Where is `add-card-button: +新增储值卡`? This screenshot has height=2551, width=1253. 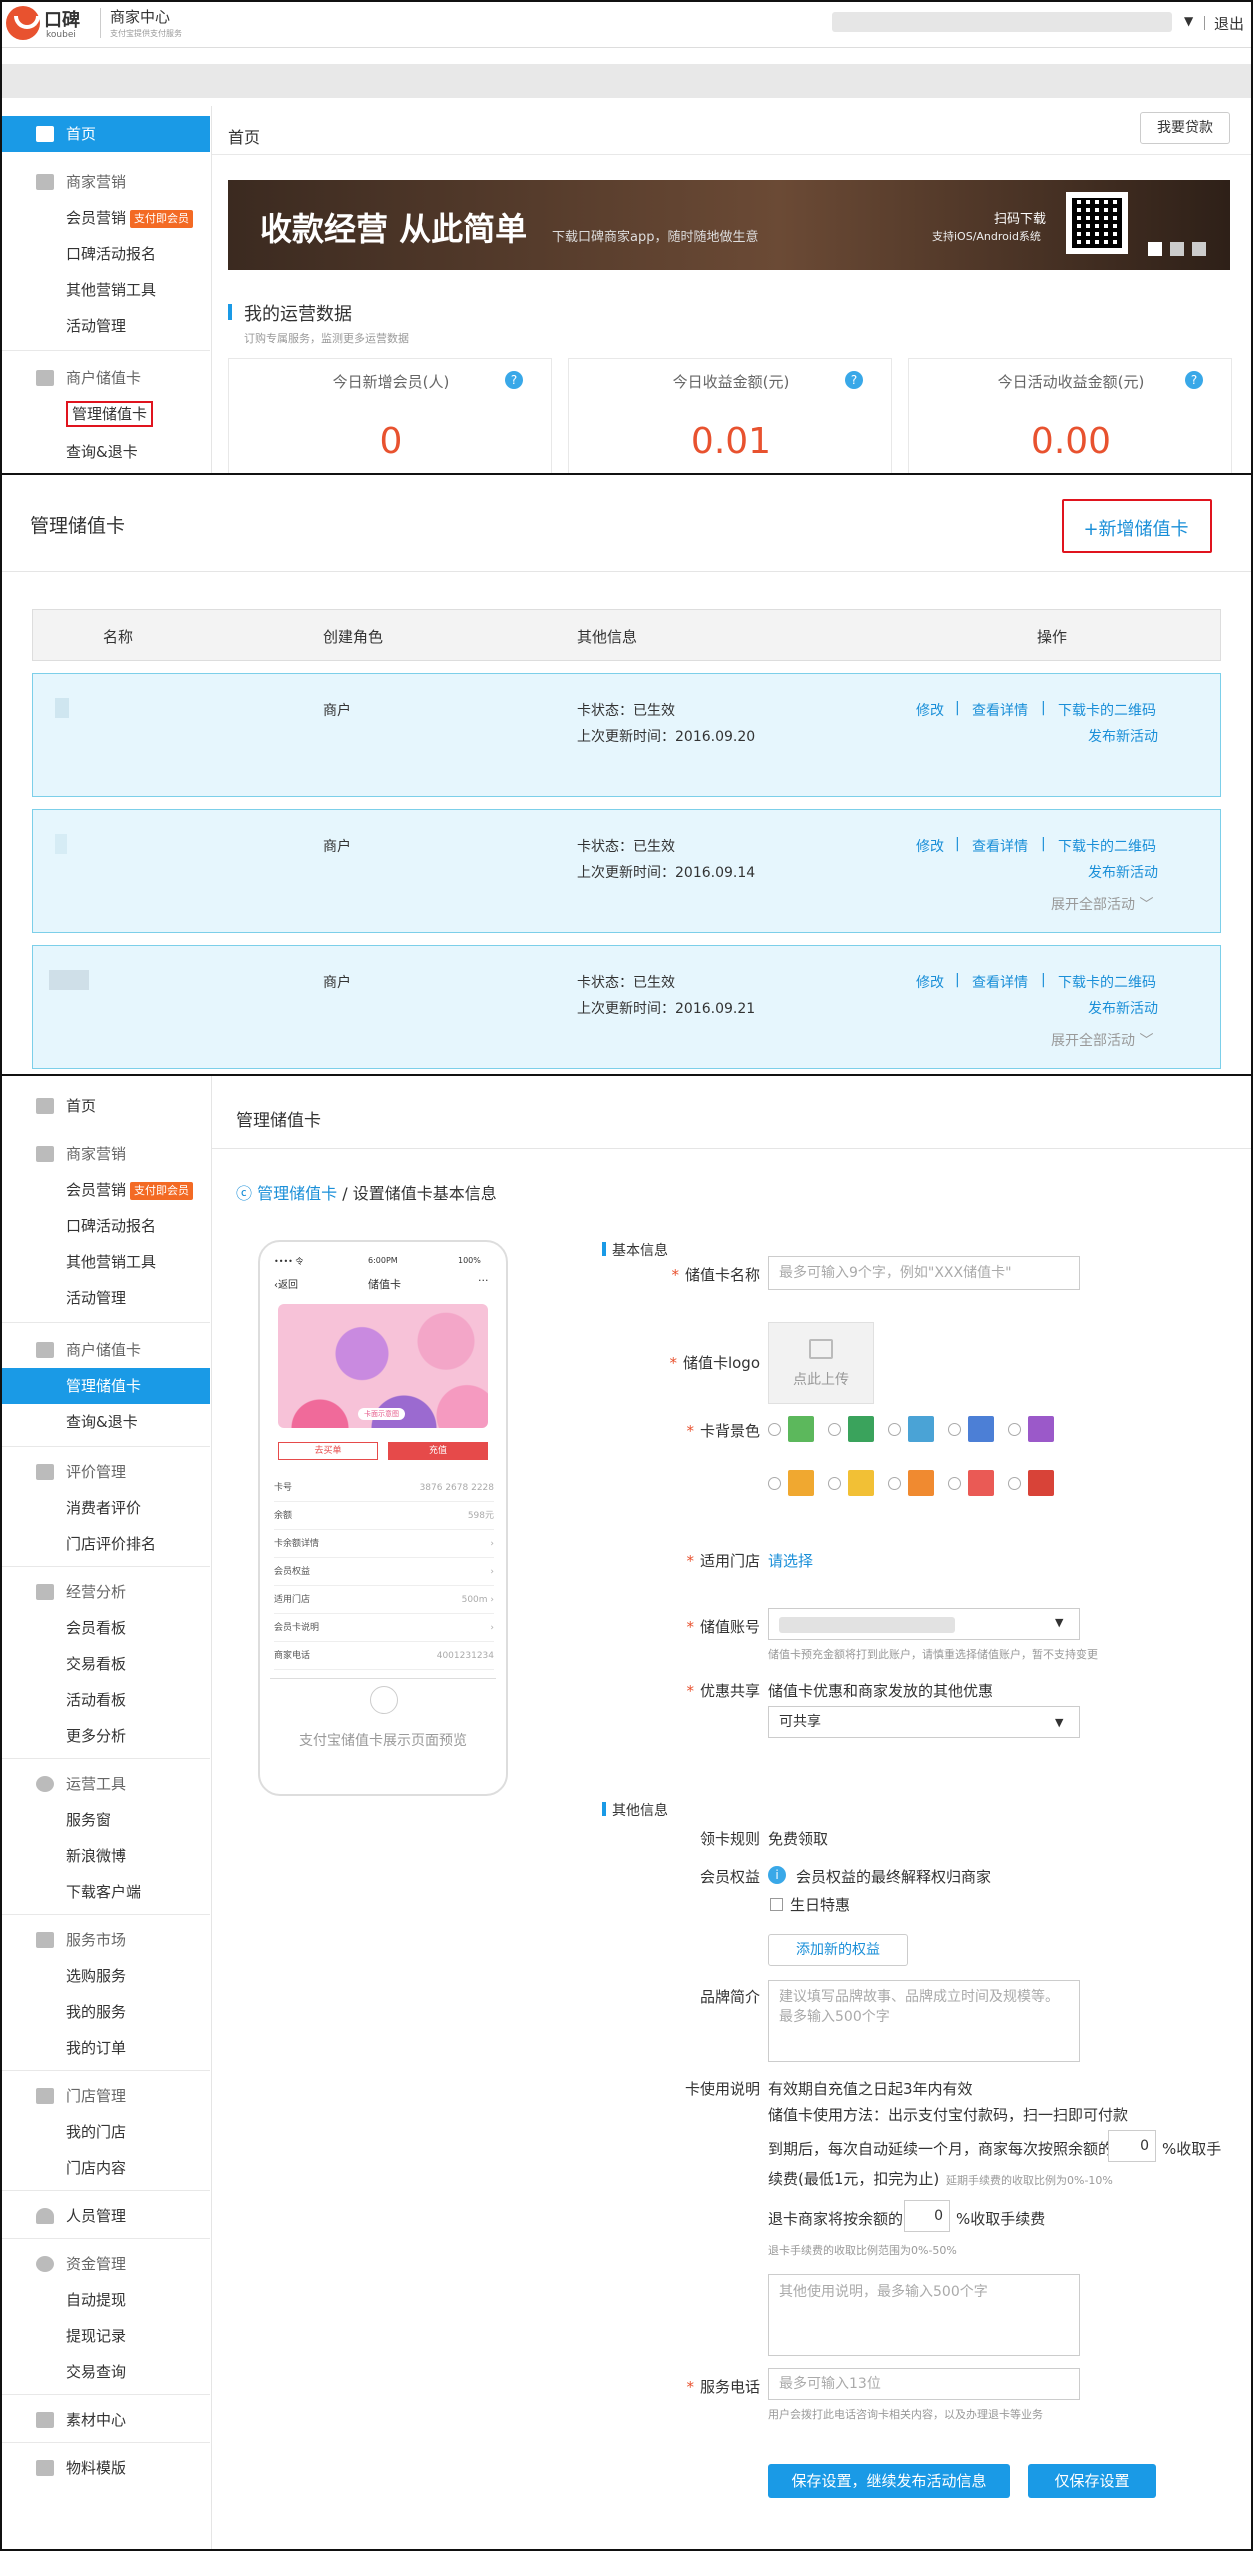
add-card-button: +新增储值卡 is located at coordinates (1136, 528).